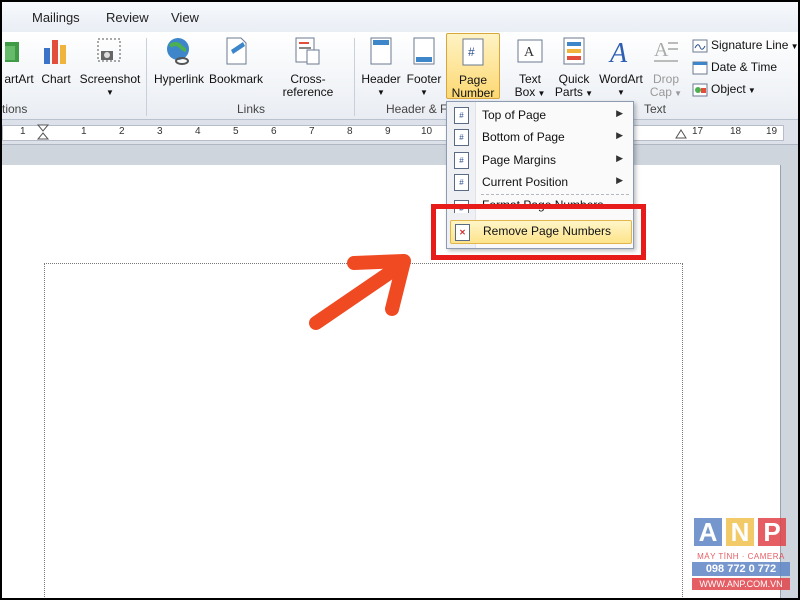 This screenshot has height=600, width=800. I want to click on horizontal-ruler: 1 1 2 3 4 5 6 7 8 9 10 17 18 19, so click(400, 132).